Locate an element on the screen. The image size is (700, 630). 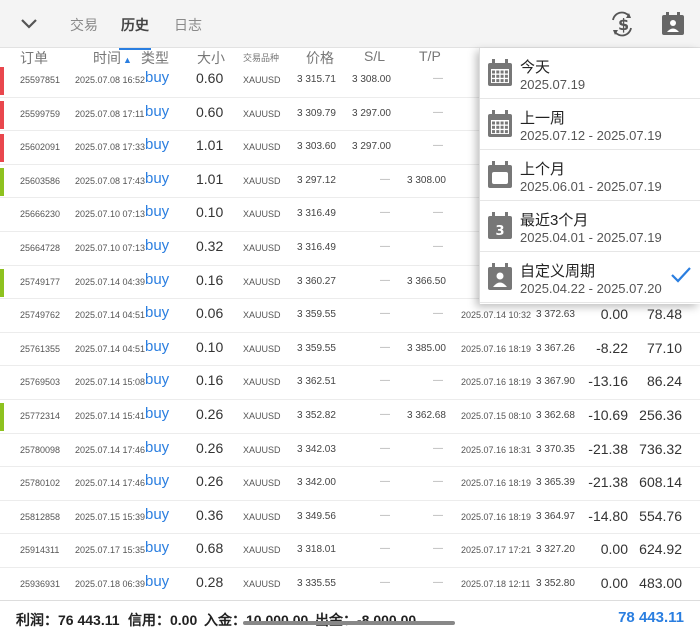
withdrawal-summary: 出金：-8 000.00 is located at coordinates (366, 620).